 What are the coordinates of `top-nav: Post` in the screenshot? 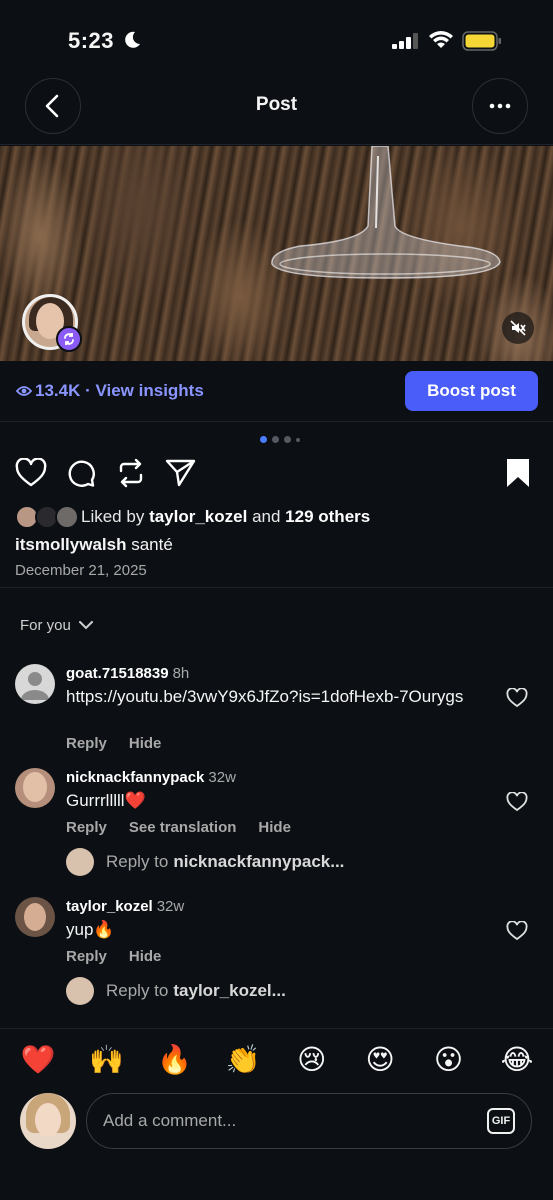 It's located at (276, 106).